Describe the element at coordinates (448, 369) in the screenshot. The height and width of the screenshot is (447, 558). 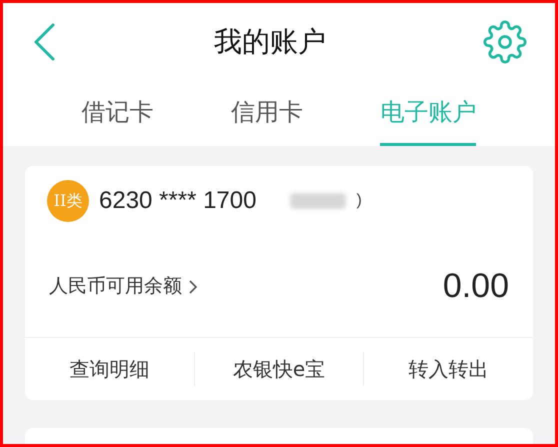
I see `action-link: 转入转出` at that location.